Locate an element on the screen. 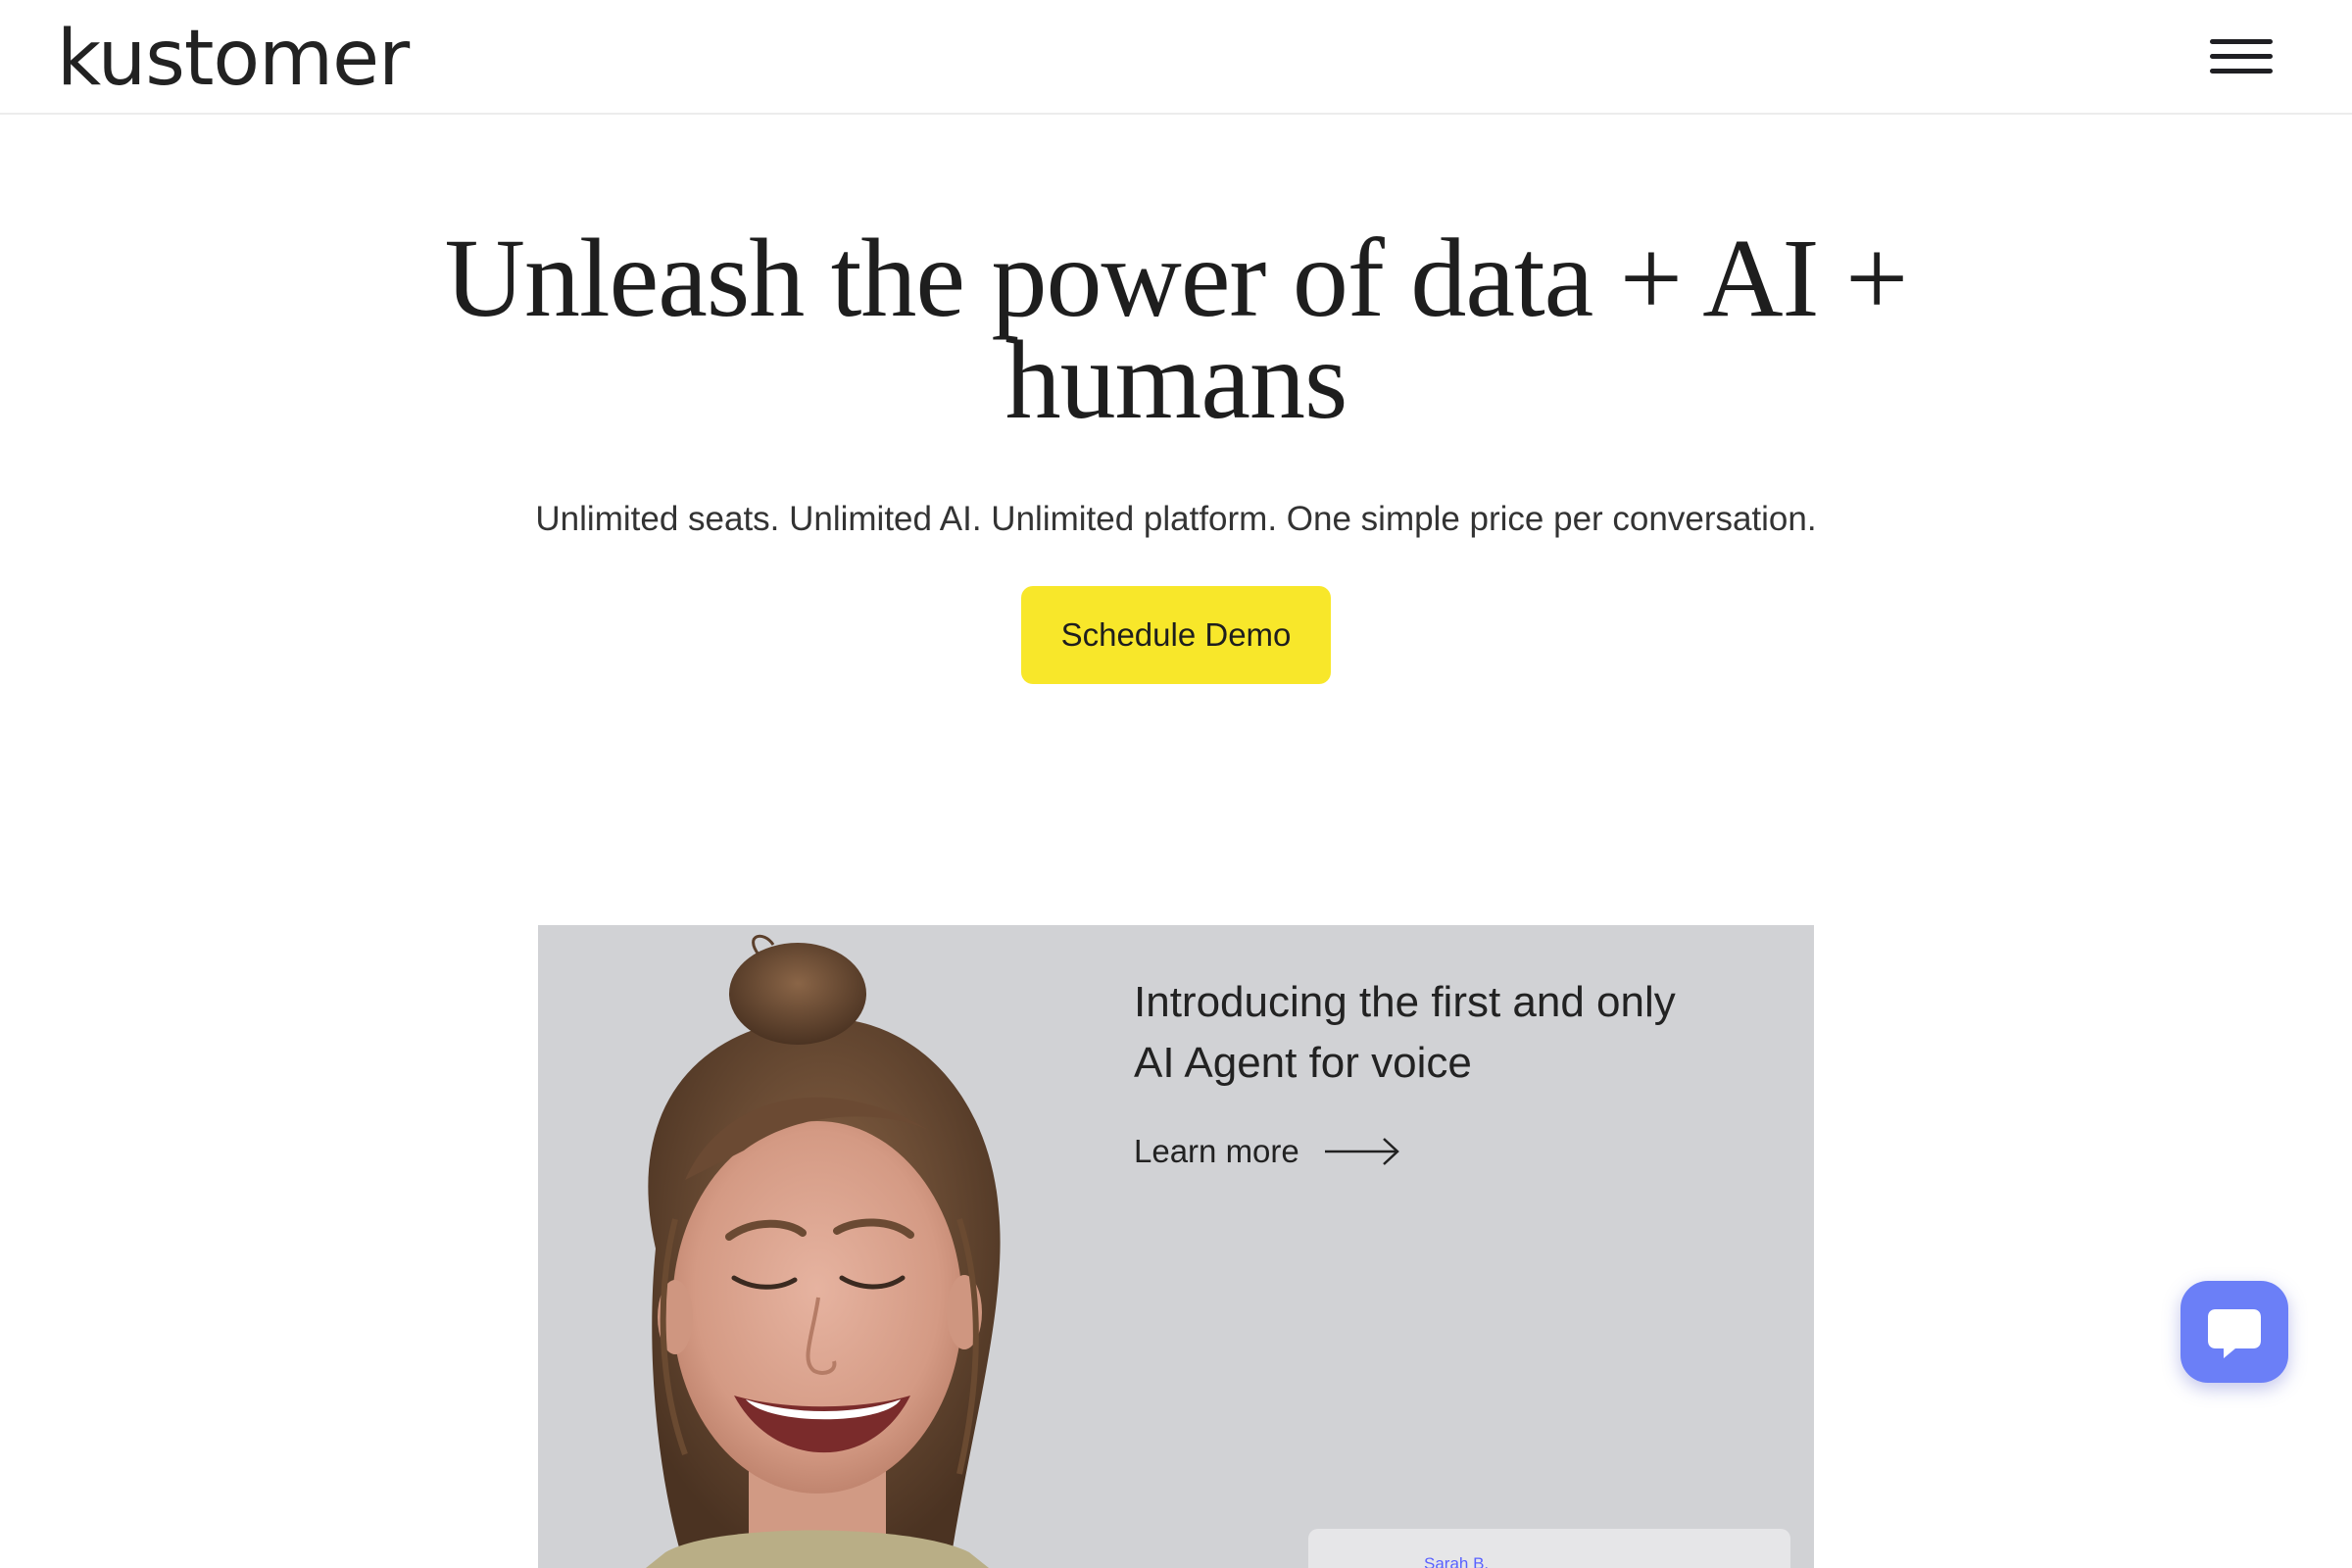 This screenshot has width=2352, height=1568. hero-title-line-2: humans is located at coordinates (1176, 380).